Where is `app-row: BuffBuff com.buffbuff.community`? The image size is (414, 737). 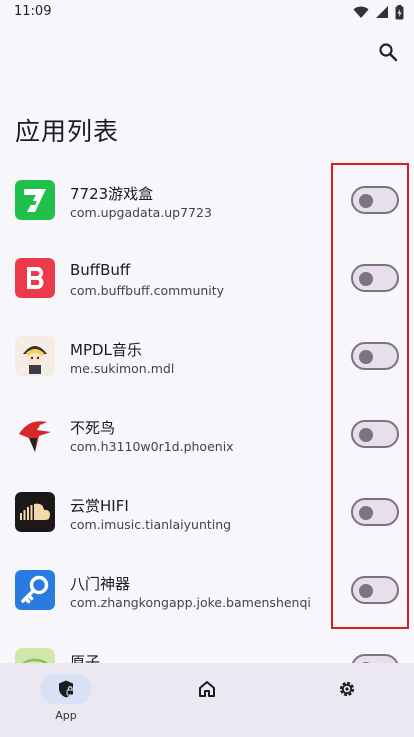 app-row: BuffBuff com.buffbuff.community is located at coordinates (207, 277).